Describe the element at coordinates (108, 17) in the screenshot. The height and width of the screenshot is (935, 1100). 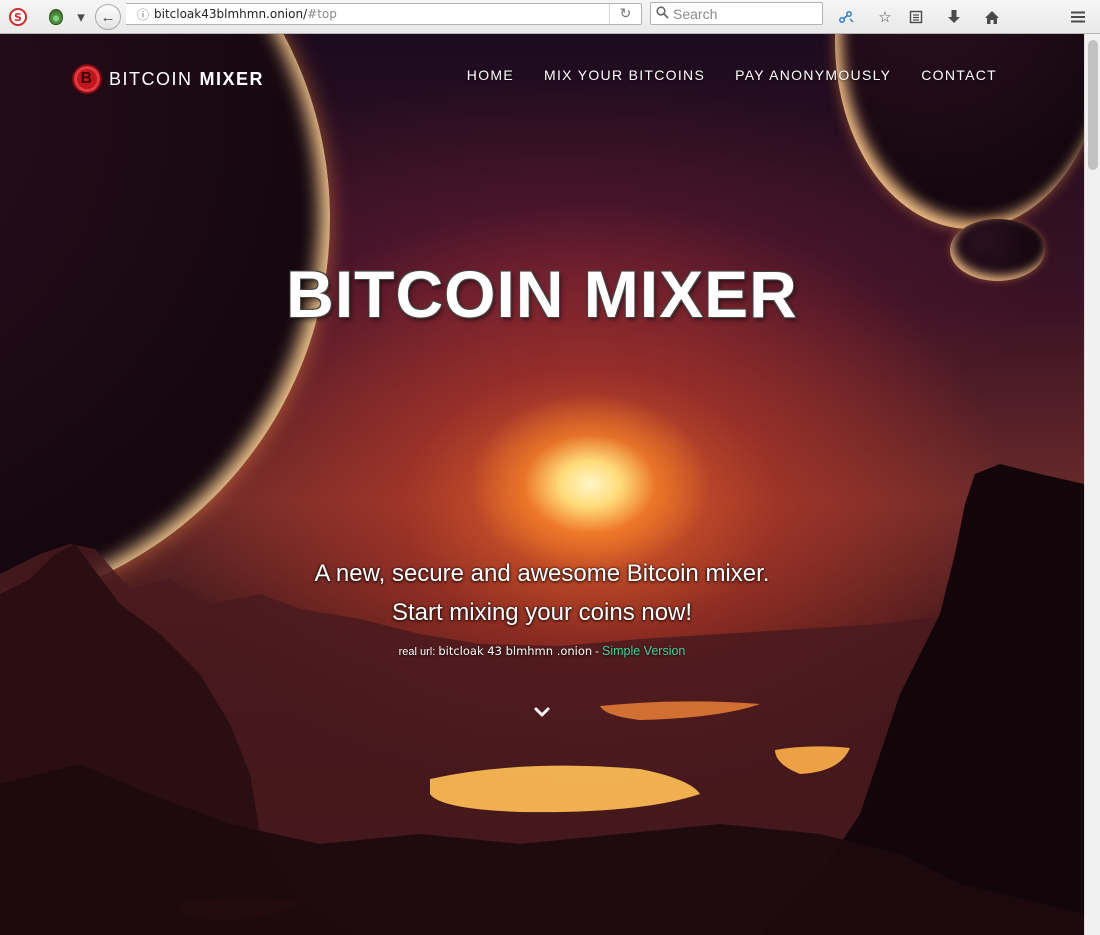
I see `back-arrow-icon: ←` at that location.